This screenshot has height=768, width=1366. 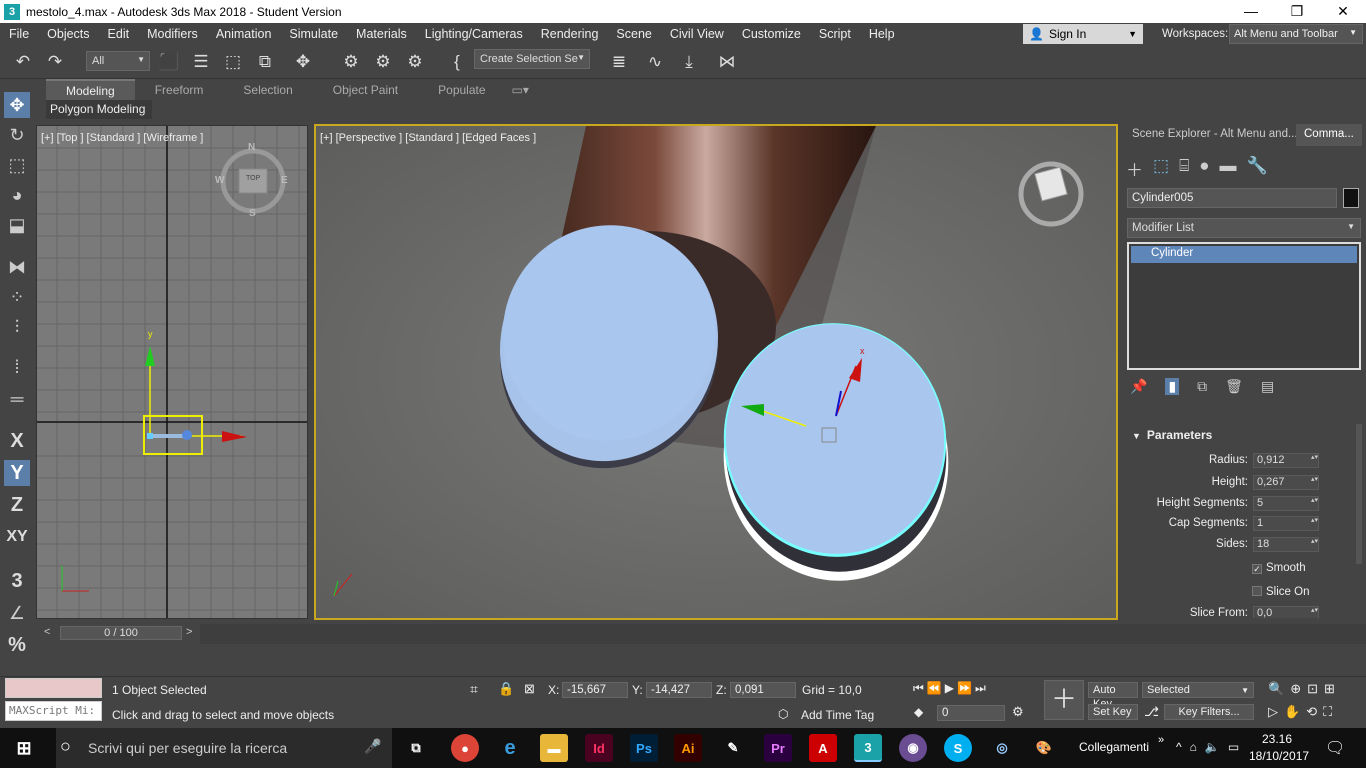 What do you see at coordinates (99, 109) in the screenshot?
I see `polygon-modeling-panel: Polygon Modeling` at bounding box center [99, 109].